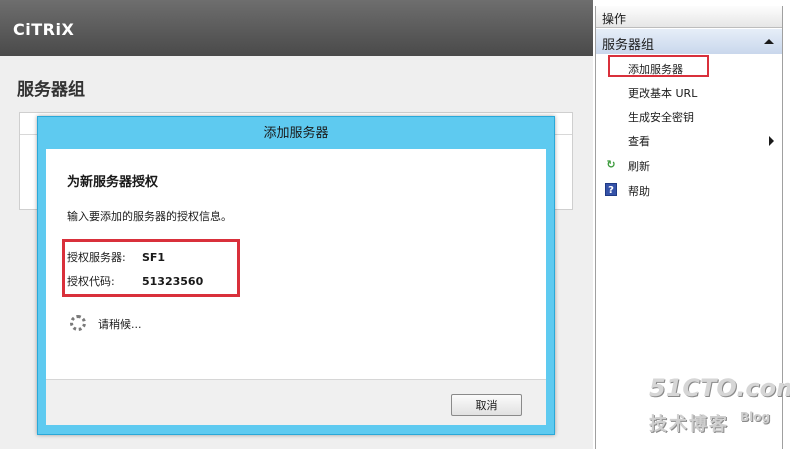 The height and width of the screenshot is (449, 790). What do you see at coordinates (639, 166) in the screenshot?
I see `action-label: 刷新` at bounding box center [639, 166].